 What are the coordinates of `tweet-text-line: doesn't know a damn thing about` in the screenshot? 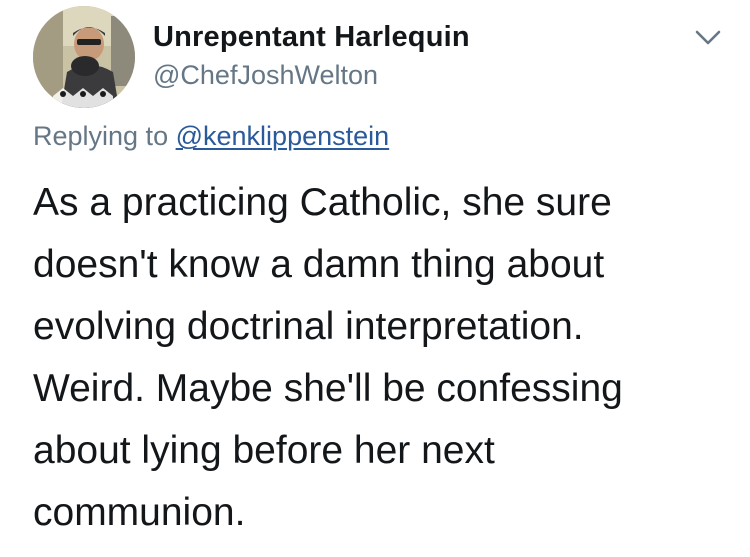 It's located at (319, 264).